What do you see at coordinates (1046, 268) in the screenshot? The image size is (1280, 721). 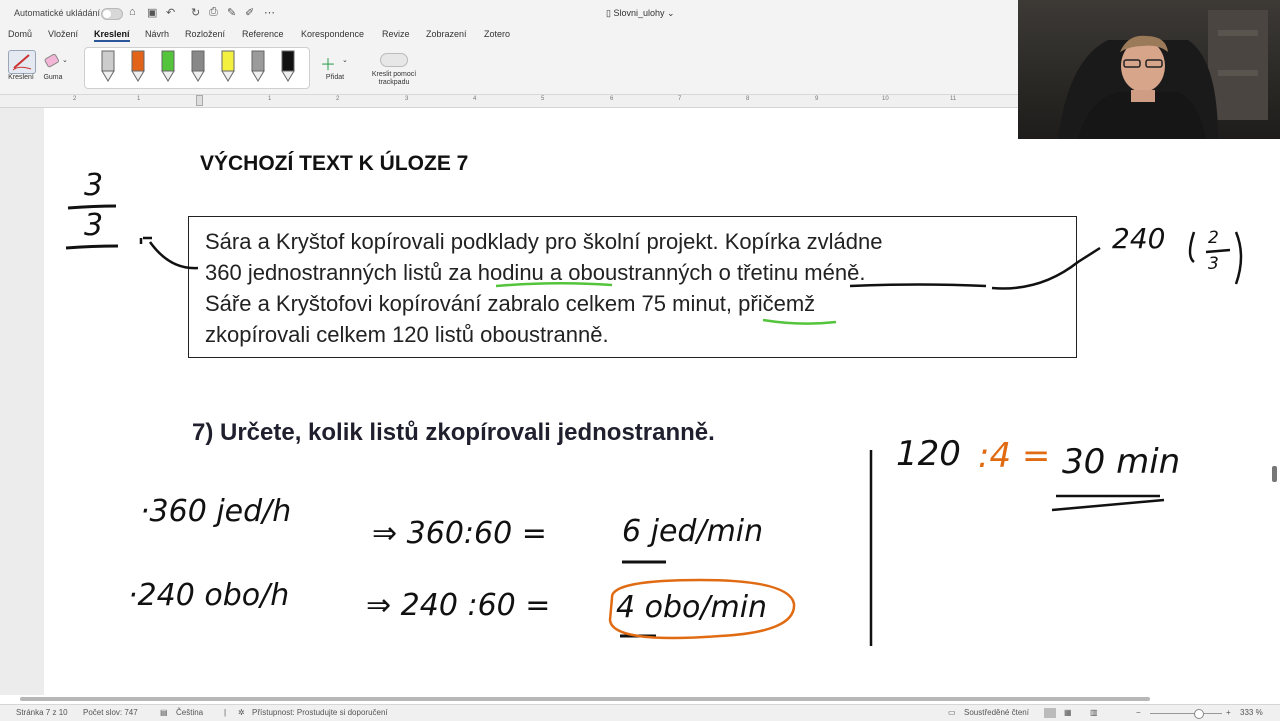 I see `ink-arrow-right` at bounding box center [1046, 268].